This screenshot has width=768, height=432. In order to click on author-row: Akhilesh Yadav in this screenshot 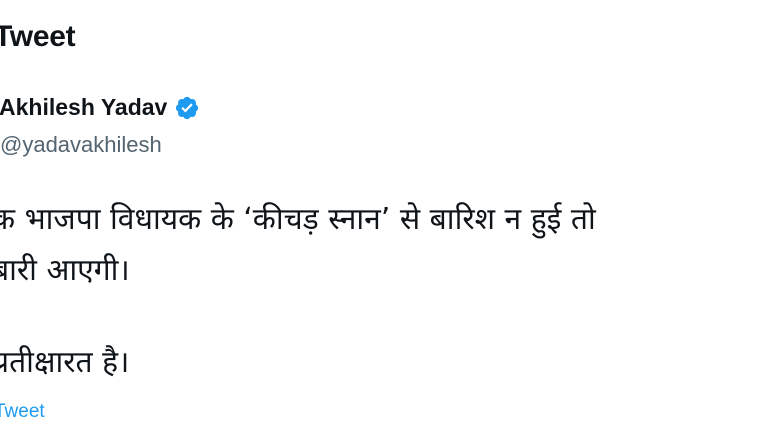, I will do `click(100, 107)`.